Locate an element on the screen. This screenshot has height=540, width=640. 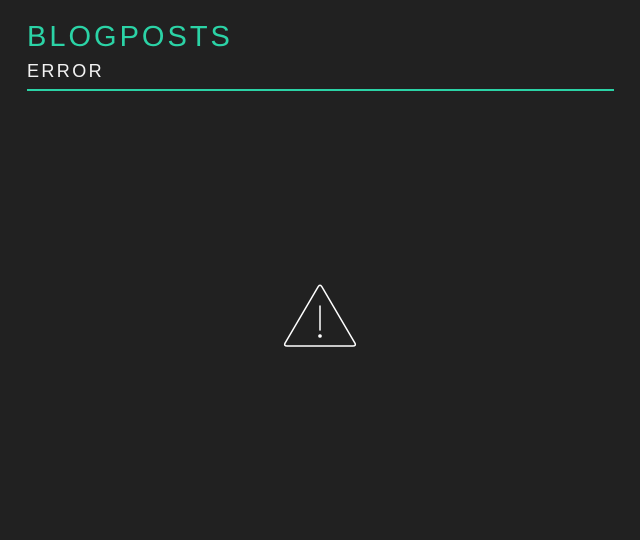
warning-triangle-icon is located at coordinates (320, 315).